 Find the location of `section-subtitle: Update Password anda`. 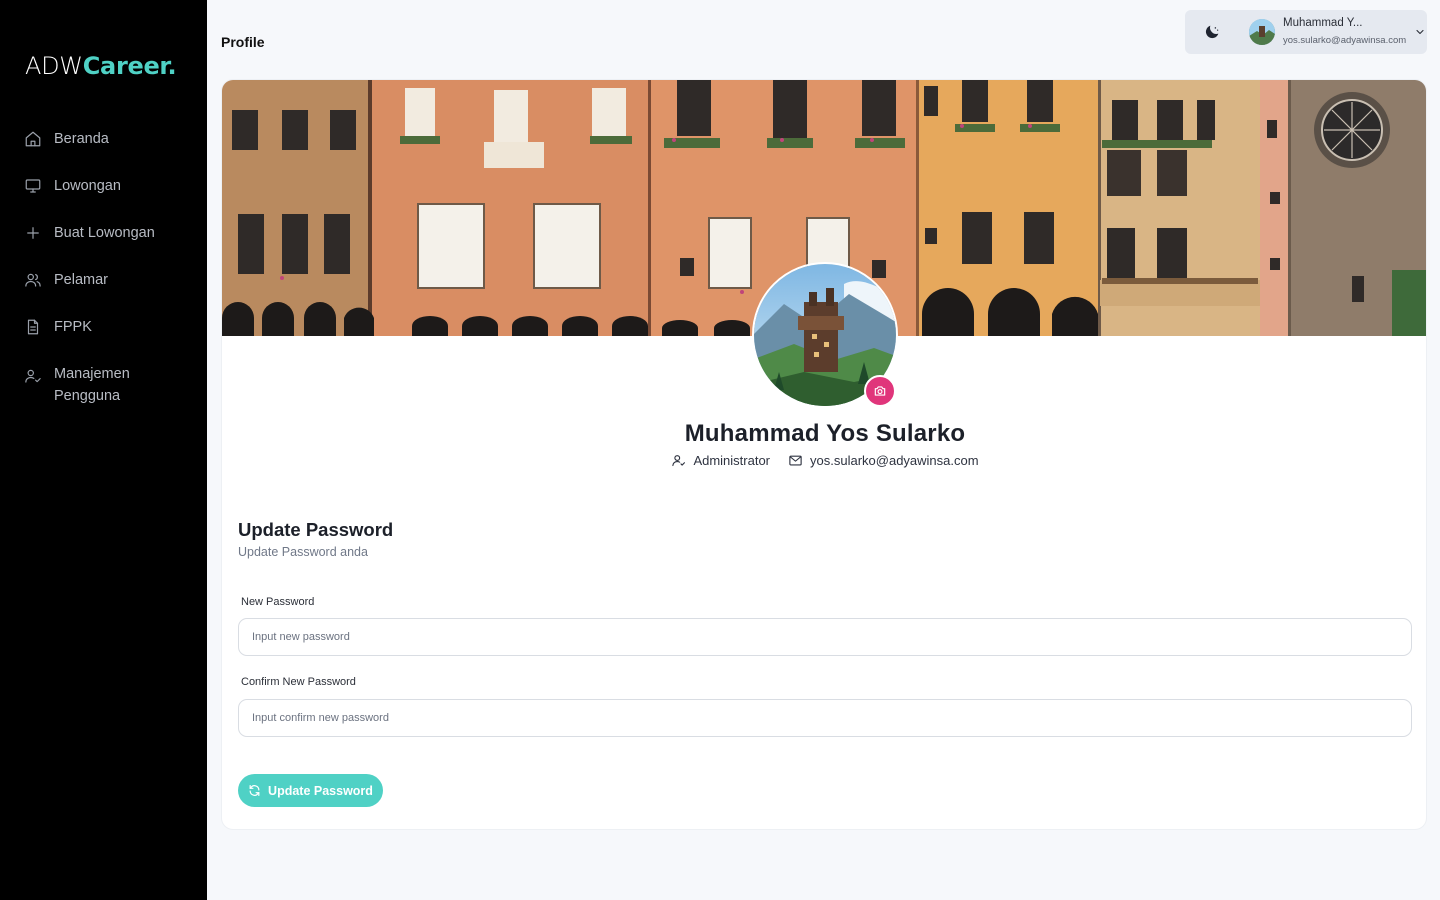

section-subtitle: Update Password anda is located at coordinates (303, 552).